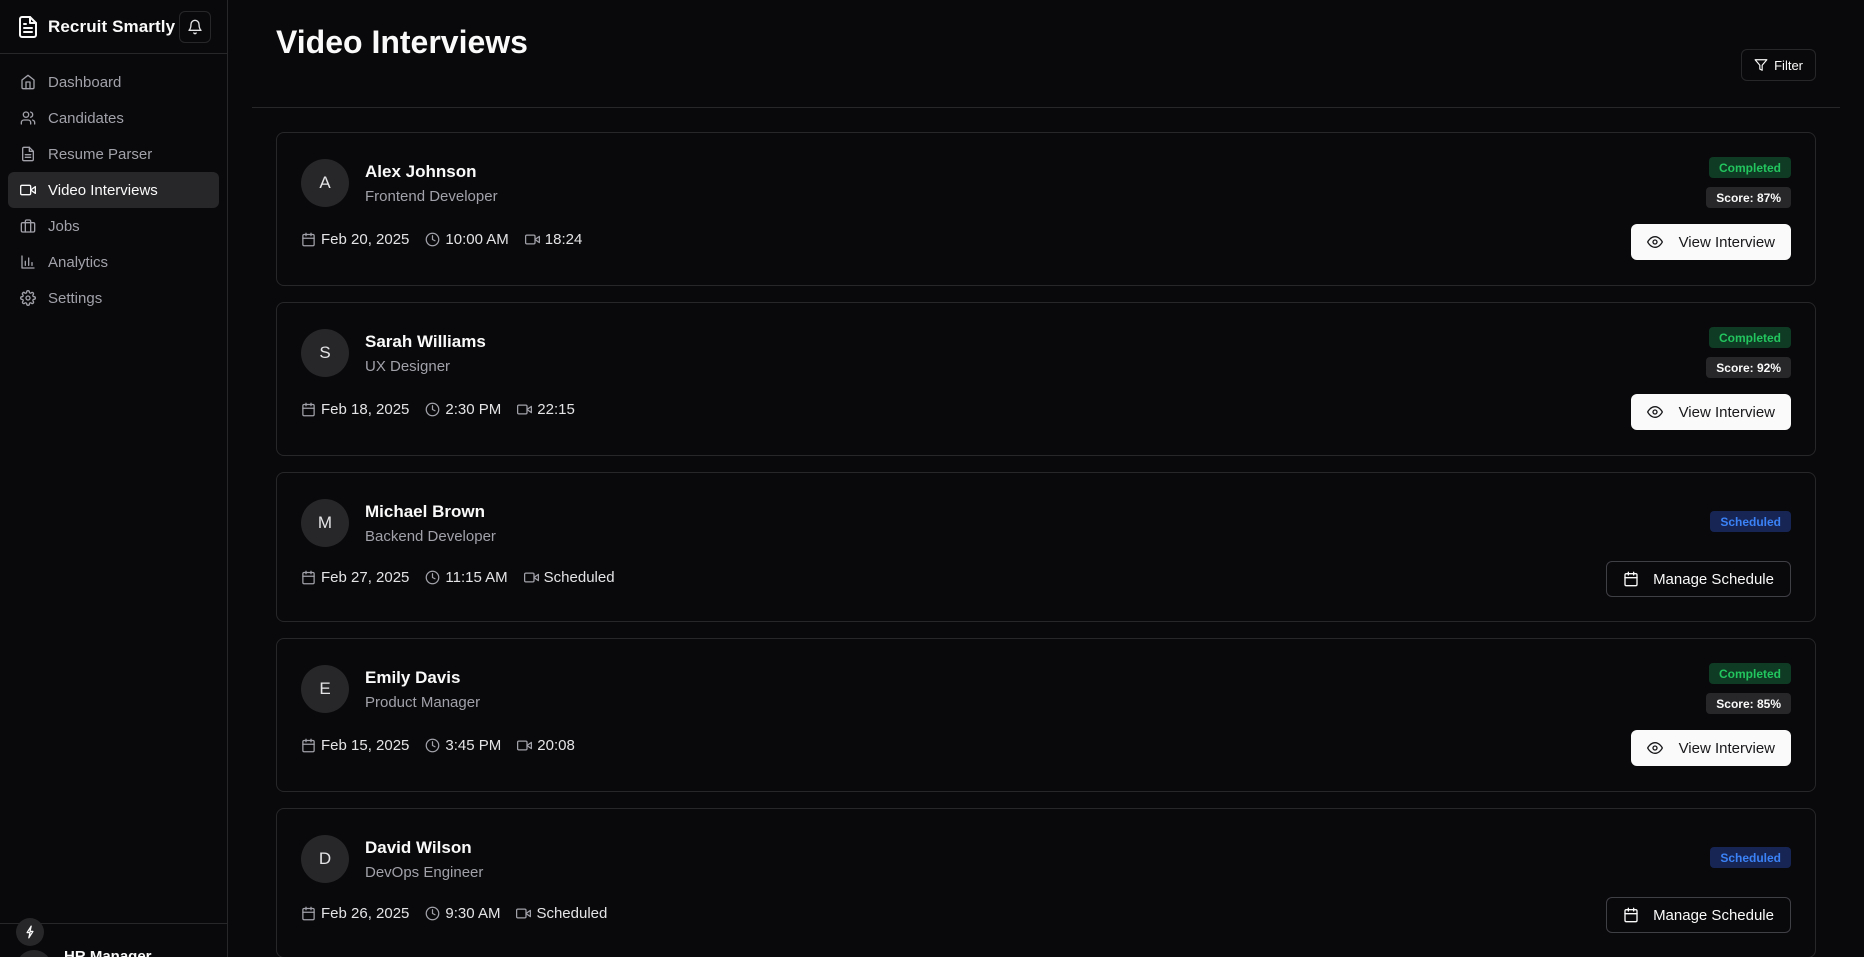 The height and width of the screenshot is (957, 1864). What do you see at coordinates (424, 872) in the screenshot?
I see `candidate-role: DevOps Engineer` at bounding box center [424, 872].